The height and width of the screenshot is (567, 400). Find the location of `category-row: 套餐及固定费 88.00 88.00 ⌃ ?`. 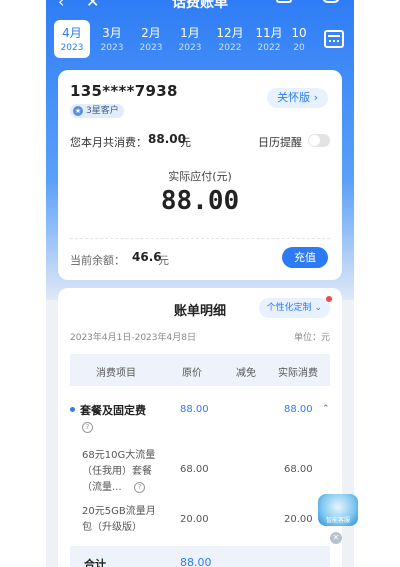

category-row: 套餐及固定费 88.00 88.00 ⌃ ? is located at coordinates (200, 422).